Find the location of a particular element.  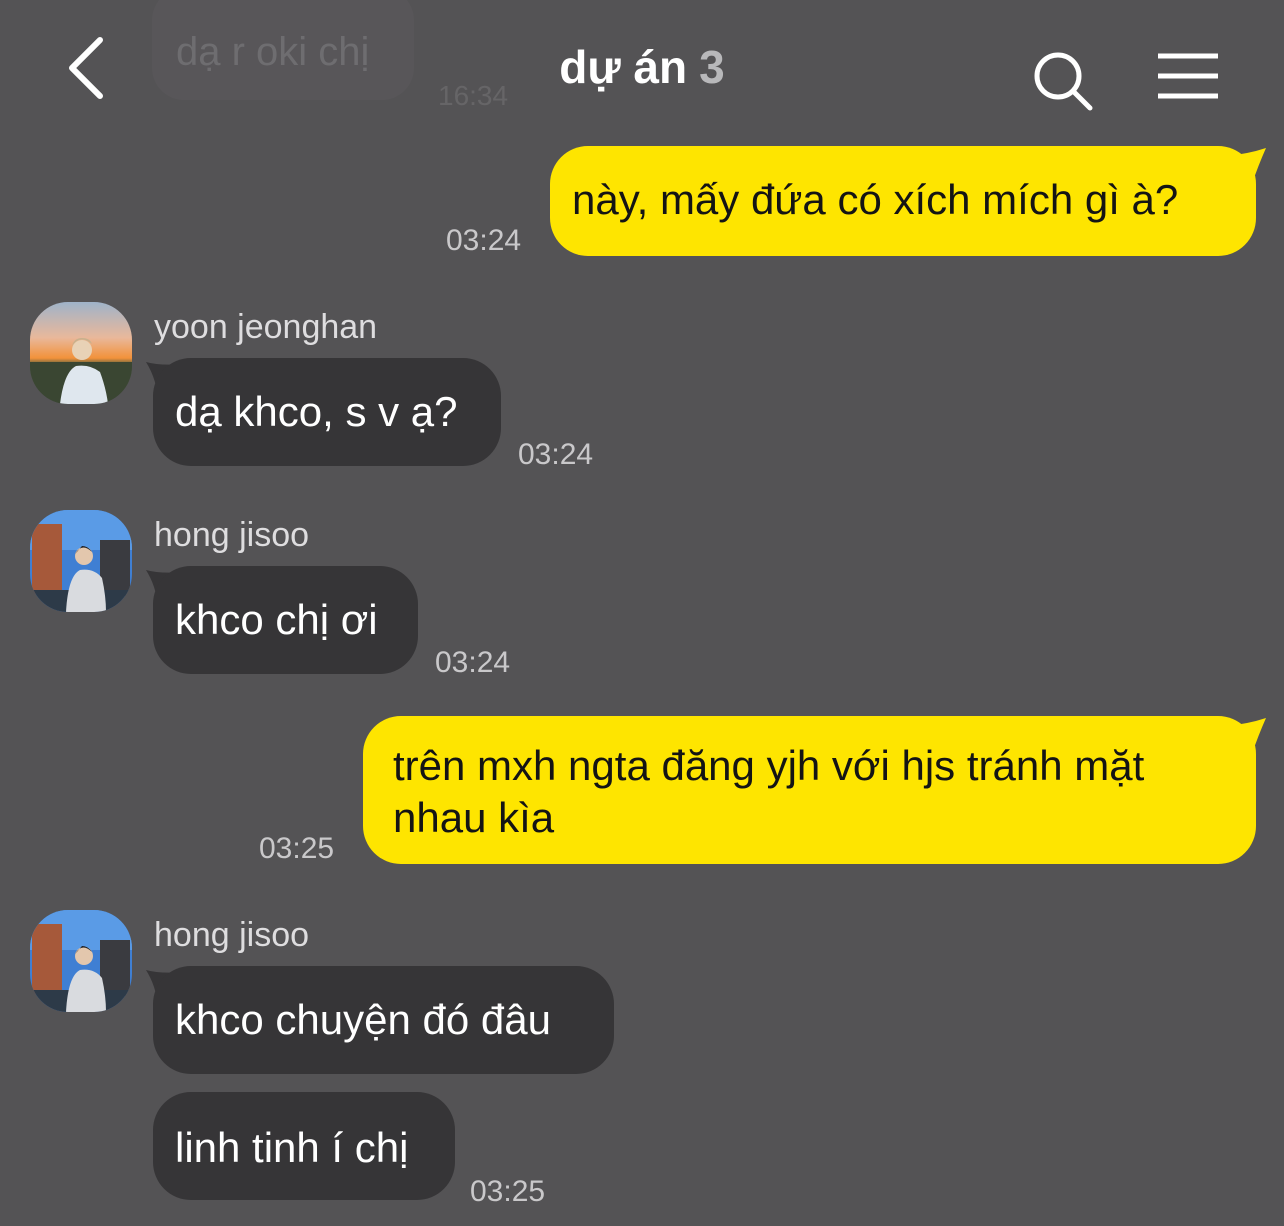

sunset-profile-photo is located at coordinates (81, 353).